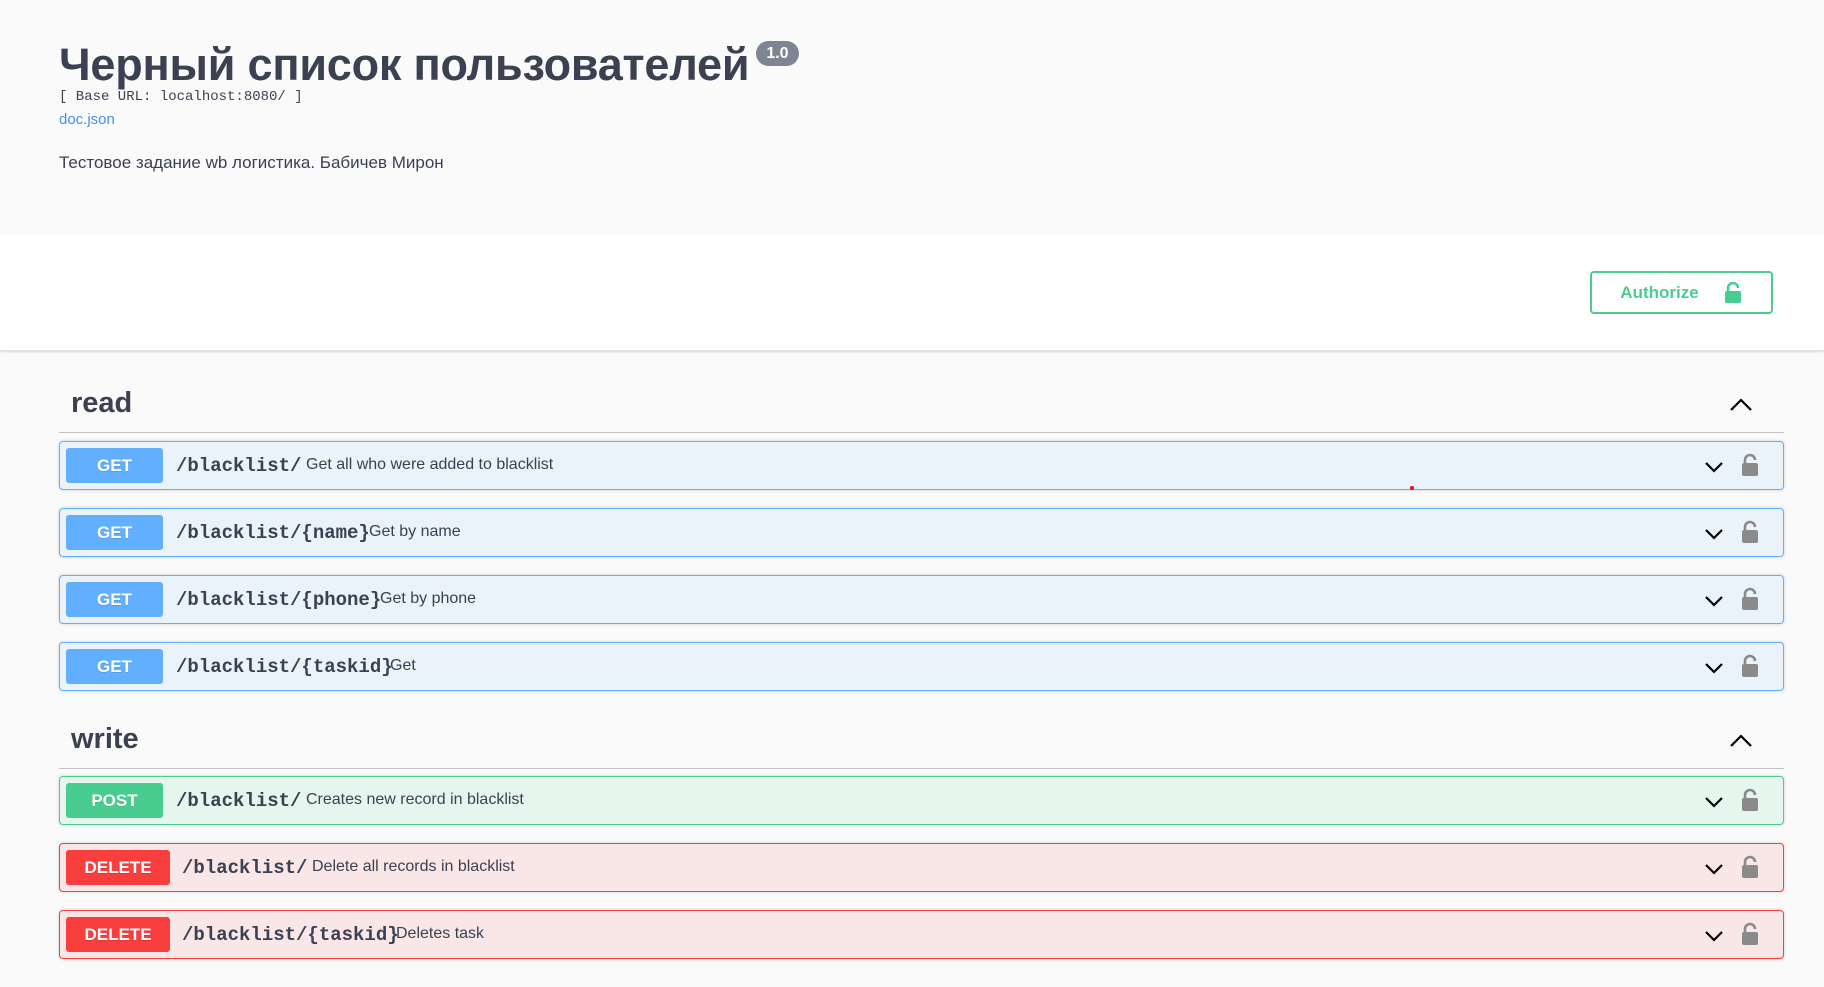 The image size is (1824, 987). What do you see at coordinates (105, 739) in the screenshot?
I see `tag-name: write` at bounding box center [105, 739].